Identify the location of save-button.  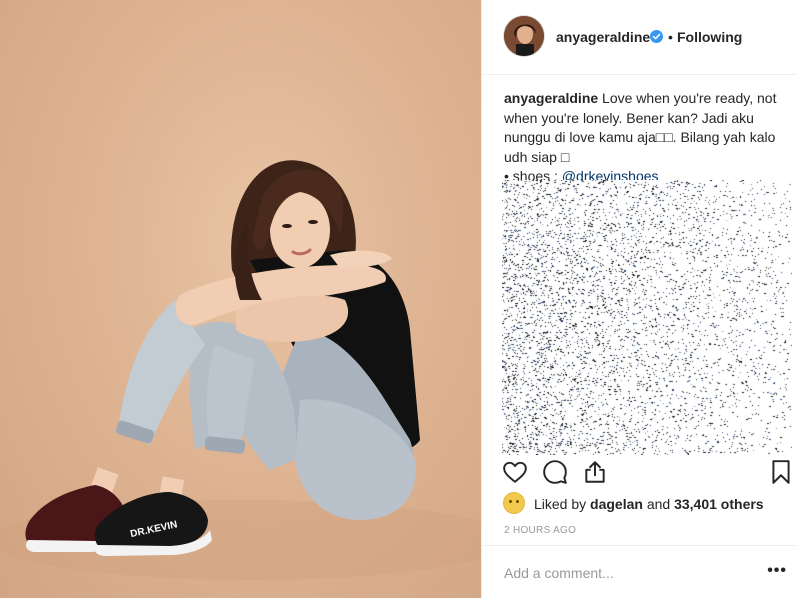
(781, 472).